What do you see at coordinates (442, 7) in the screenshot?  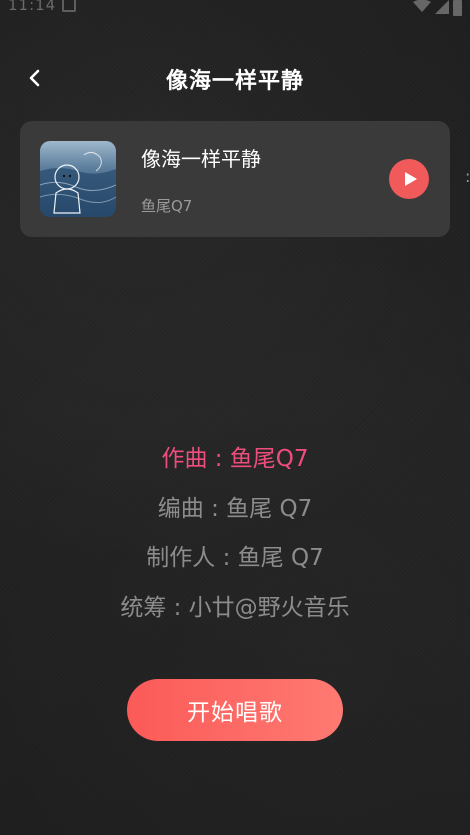 I see `signal-icon` at bounding box center [442, 7].